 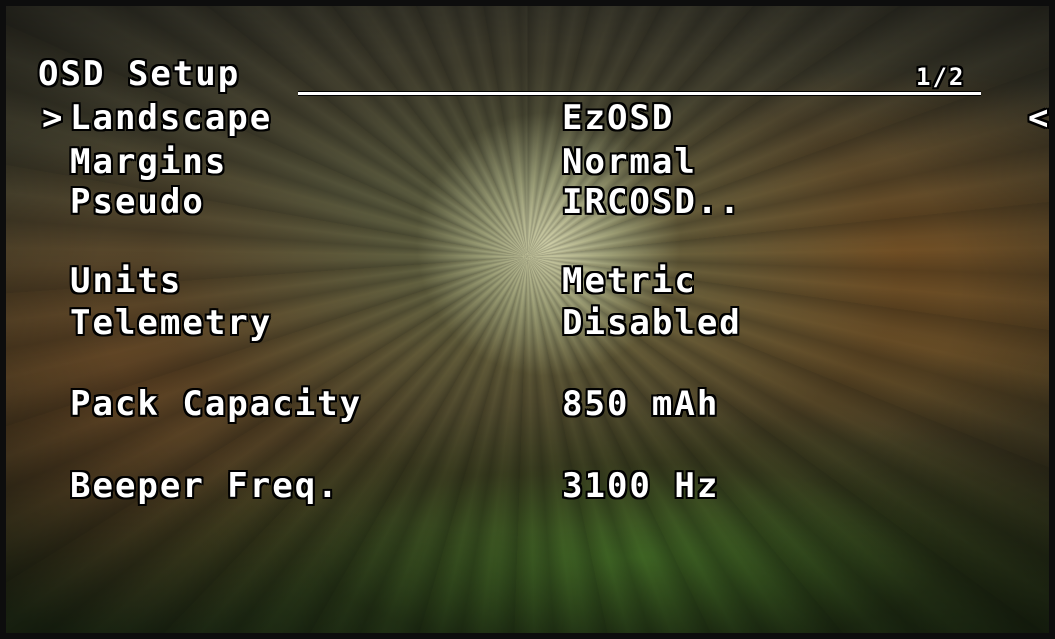 I want to click on menu-title: OSD Setup, so click(x=139, y=74).